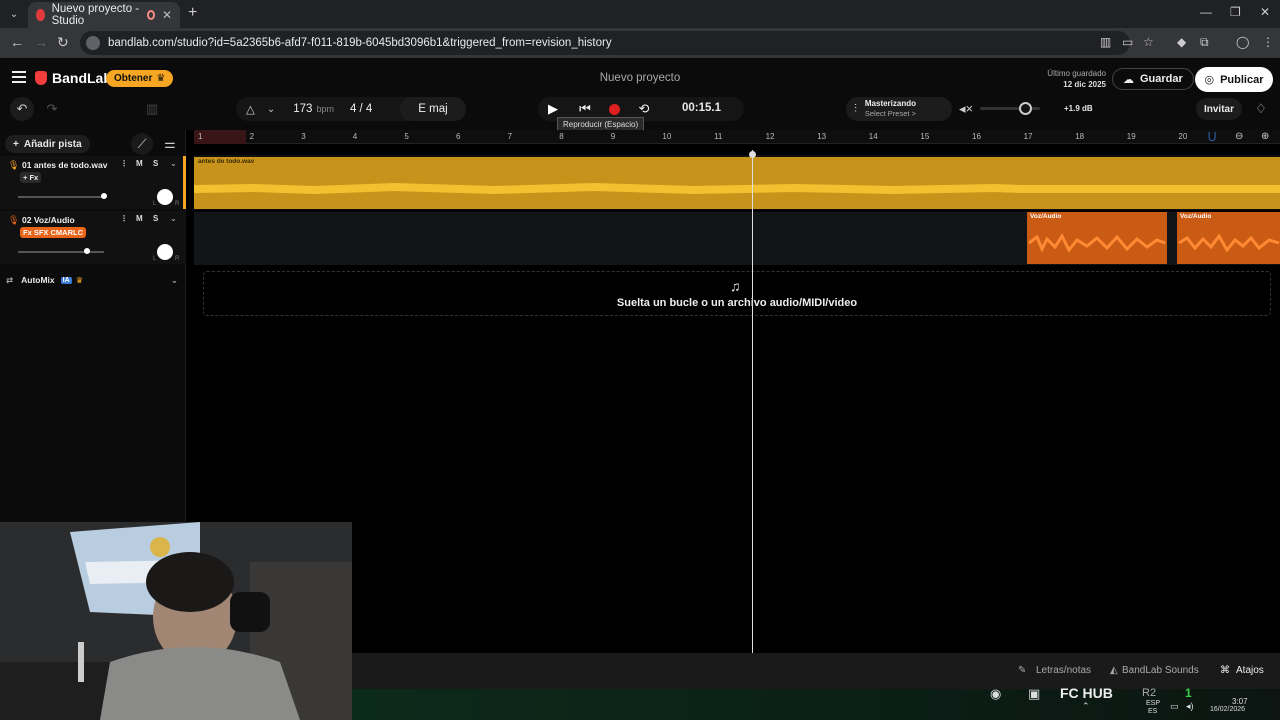 The image size is (1280, 720). Describe the element at coordinates (1174, 706) in the screenshot. I see `network-icon: ▭` at that location.